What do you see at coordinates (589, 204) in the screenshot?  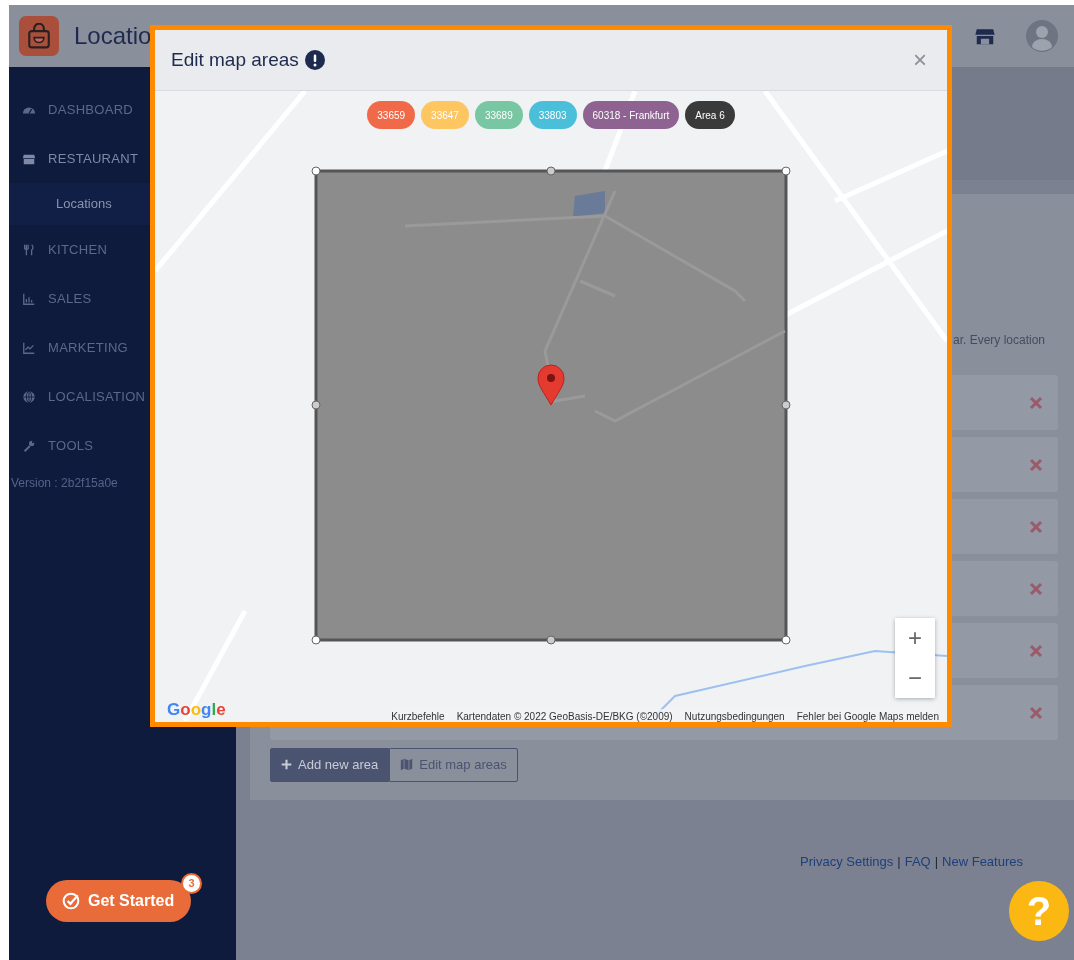 I see `building-shape` at bounding box center [589, 204].